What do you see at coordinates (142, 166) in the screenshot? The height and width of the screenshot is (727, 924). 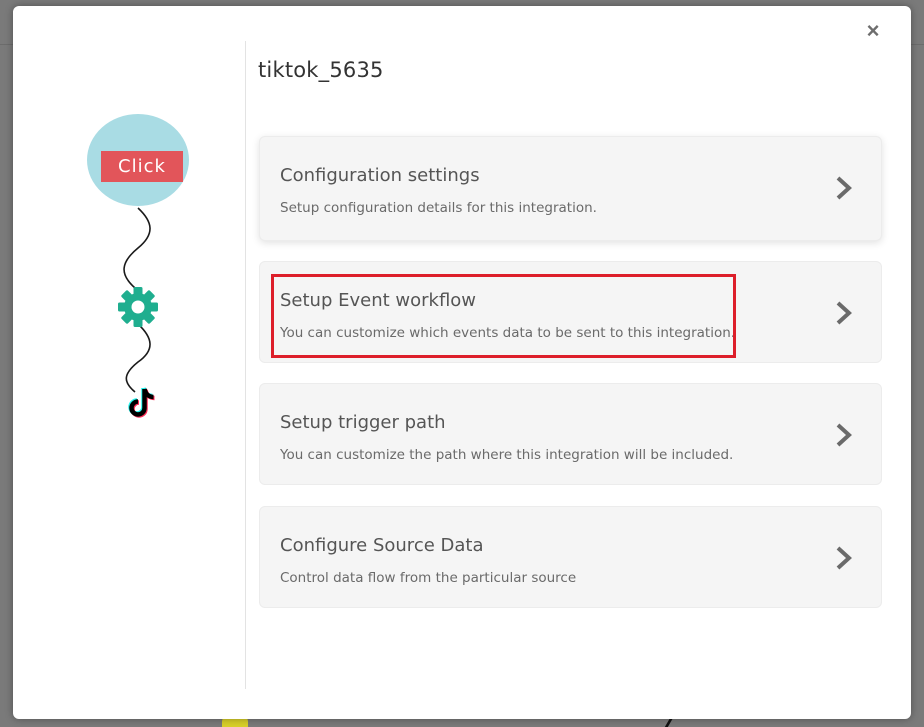 I see `click-trigger-label: Click` at bounding box center [142, 166].